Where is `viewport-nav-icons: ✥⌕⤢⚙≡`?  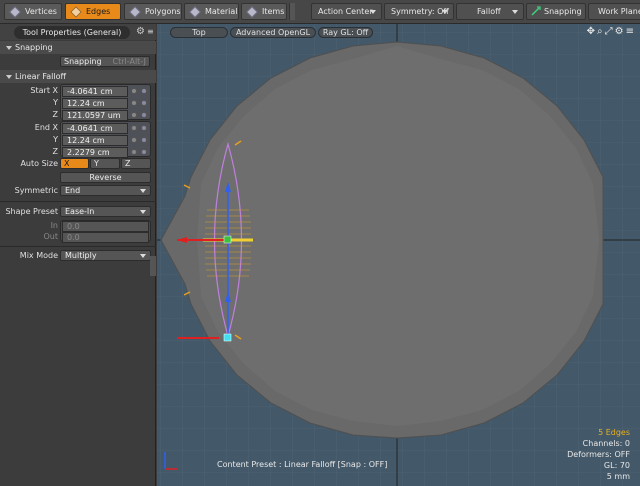
viewport-nav-icons: ✥⌕⤢⚙≡ is located at coordinates (611, 31).